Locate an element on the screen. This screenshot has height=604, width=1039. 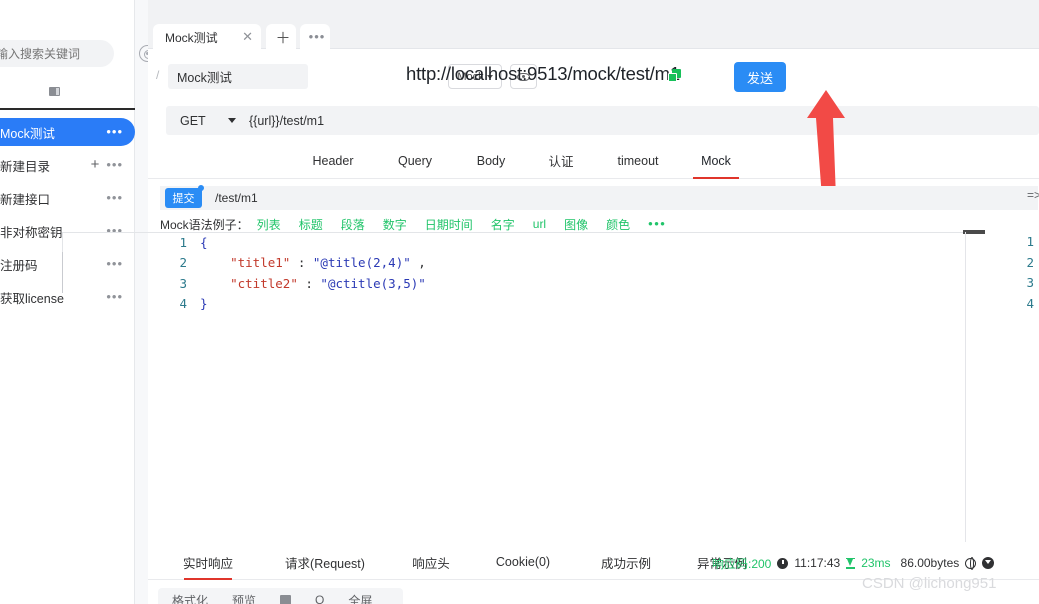
plus-icon: + is located at coordinates (95, 164).